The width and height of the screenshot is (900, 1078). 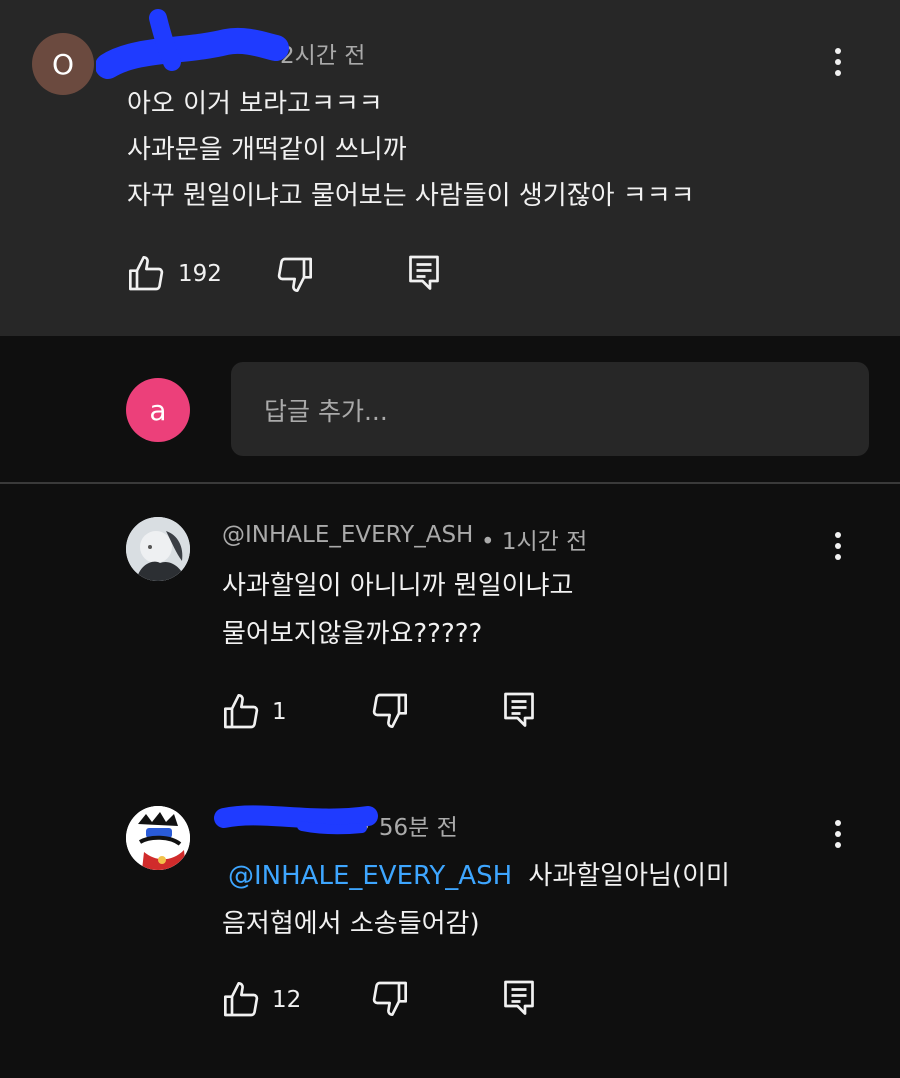 What do you see at coordinates (398, 586) in the screenshot?
I see `reply-line: 사과할일이 아니니까 뭔일이냐고` at bounding box center [398, 586].